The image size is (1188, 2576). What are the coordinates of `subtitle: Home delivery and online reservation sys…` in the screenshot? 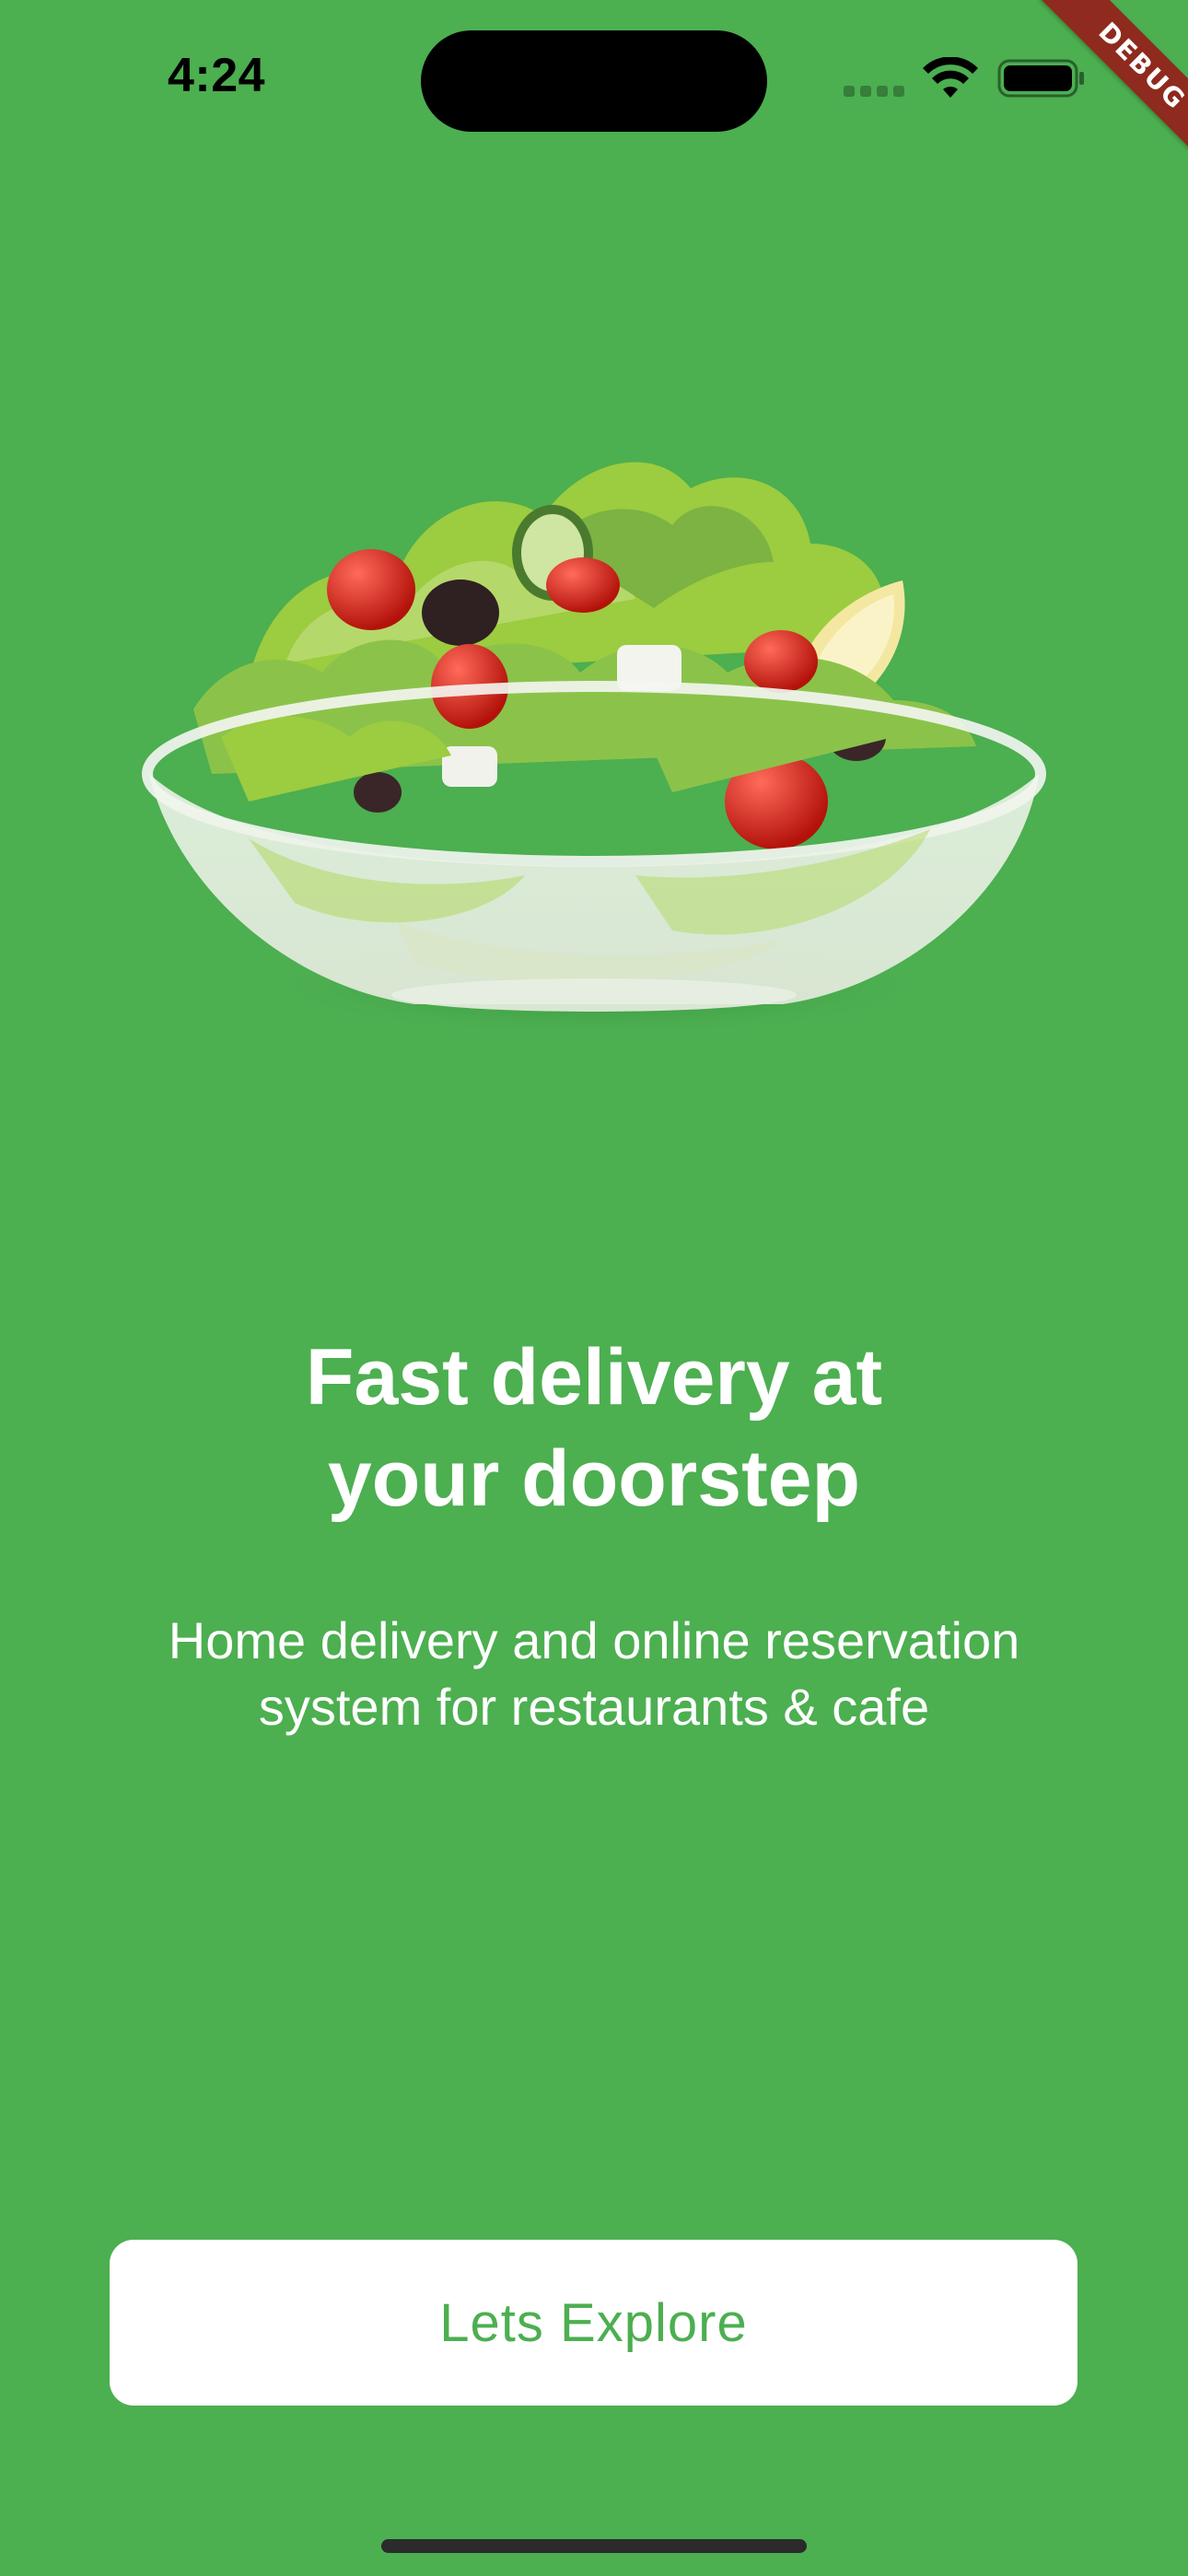 It's located at (594, 1674).